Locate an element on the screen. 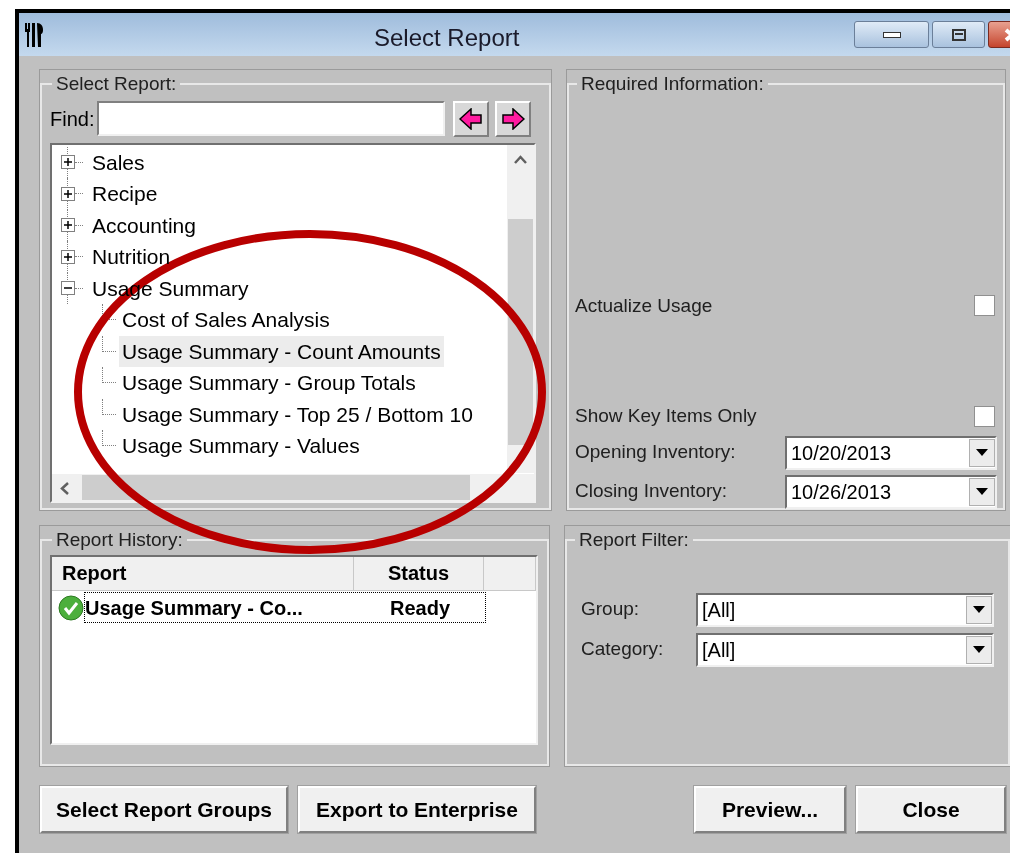 The width and height of the screenshot is (1010, 853). group-legend: Required Information: is located at coordinates (672, 84).